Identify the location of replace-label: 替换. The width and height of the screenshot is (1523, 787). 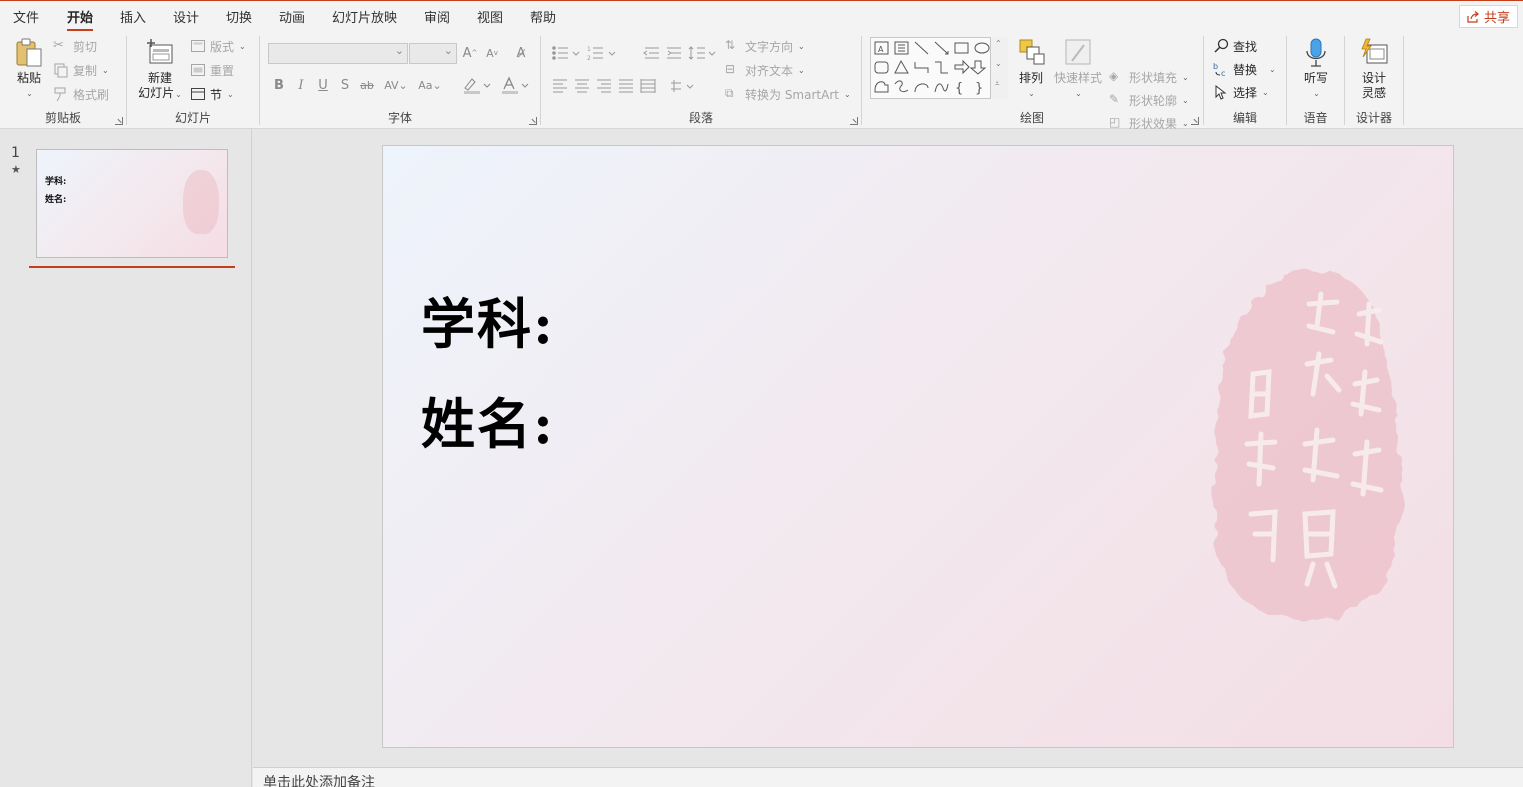
(1245, 69).